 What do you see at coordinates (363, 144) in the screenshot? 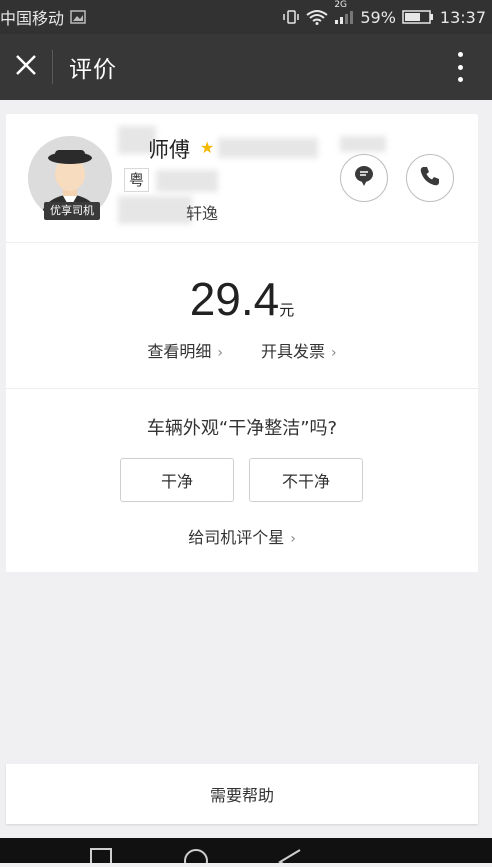
I see `info-redaction` at bounding box center [363, 144].